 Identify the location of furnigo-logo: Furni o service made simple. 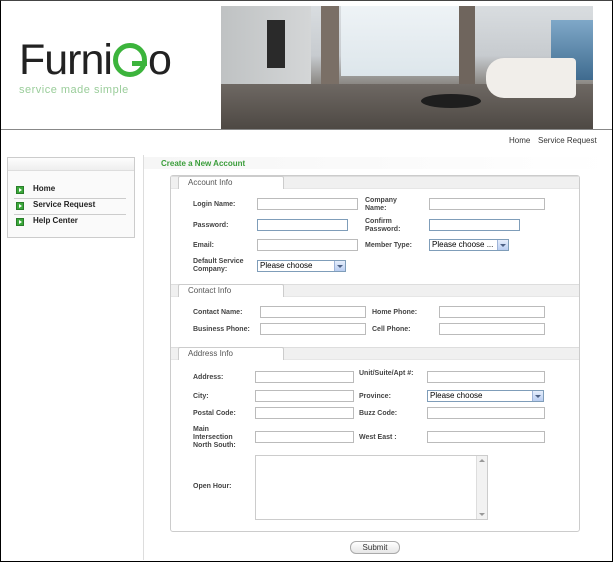
(95, 66).